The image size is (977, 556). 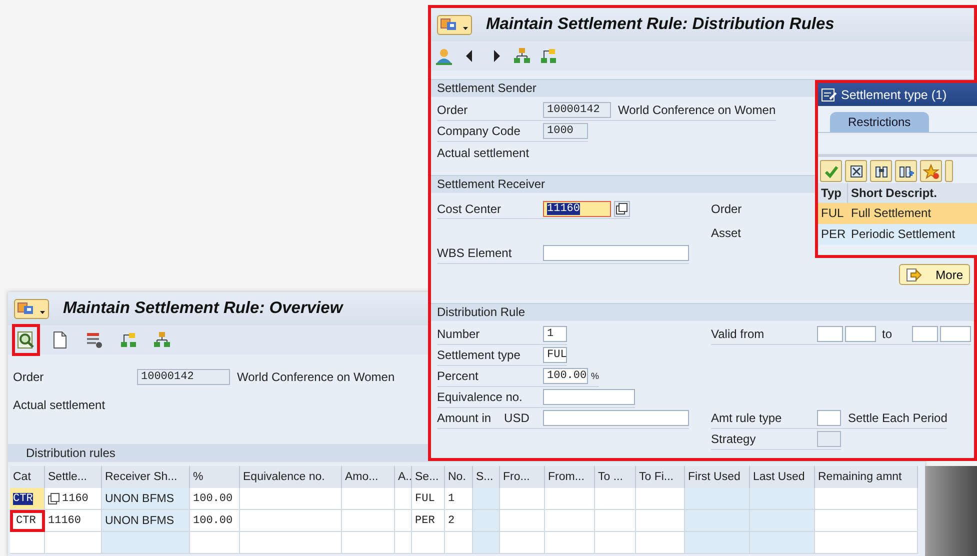 What do you see at coordinates (934, 274) in the screenshot?
I see `more-button: More` at bounding box center [934, 274].